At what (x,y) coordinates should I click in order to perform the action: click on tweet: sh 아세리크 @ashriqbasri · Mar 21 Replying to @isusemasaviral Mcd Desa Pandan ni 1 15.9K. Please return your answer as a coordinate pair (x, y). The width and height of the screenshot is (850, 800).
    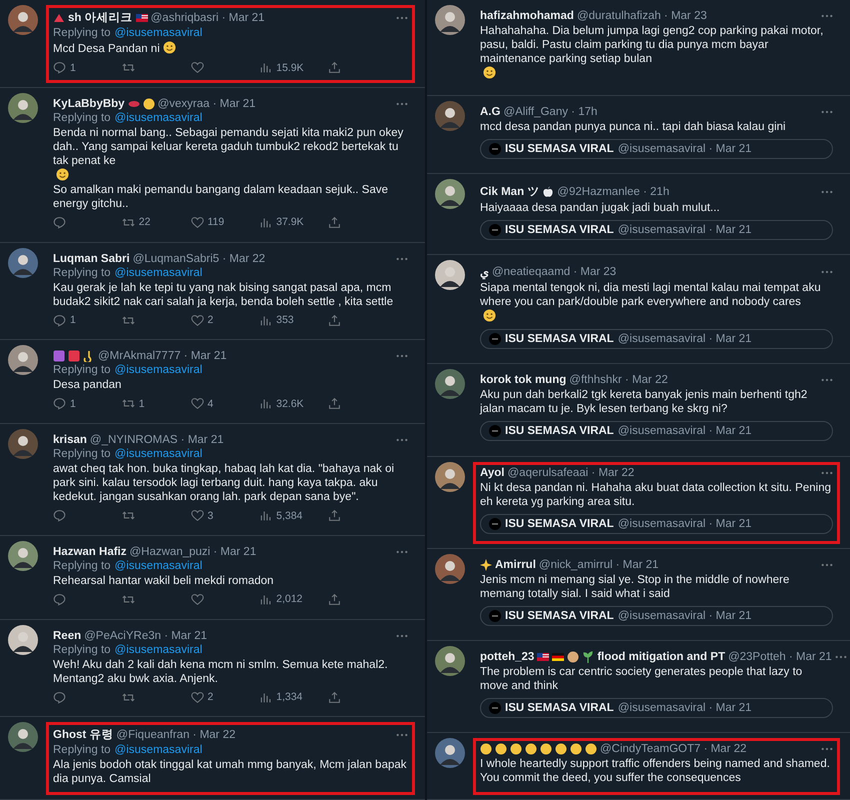
    Looking at the image, I should click on (212, 44).